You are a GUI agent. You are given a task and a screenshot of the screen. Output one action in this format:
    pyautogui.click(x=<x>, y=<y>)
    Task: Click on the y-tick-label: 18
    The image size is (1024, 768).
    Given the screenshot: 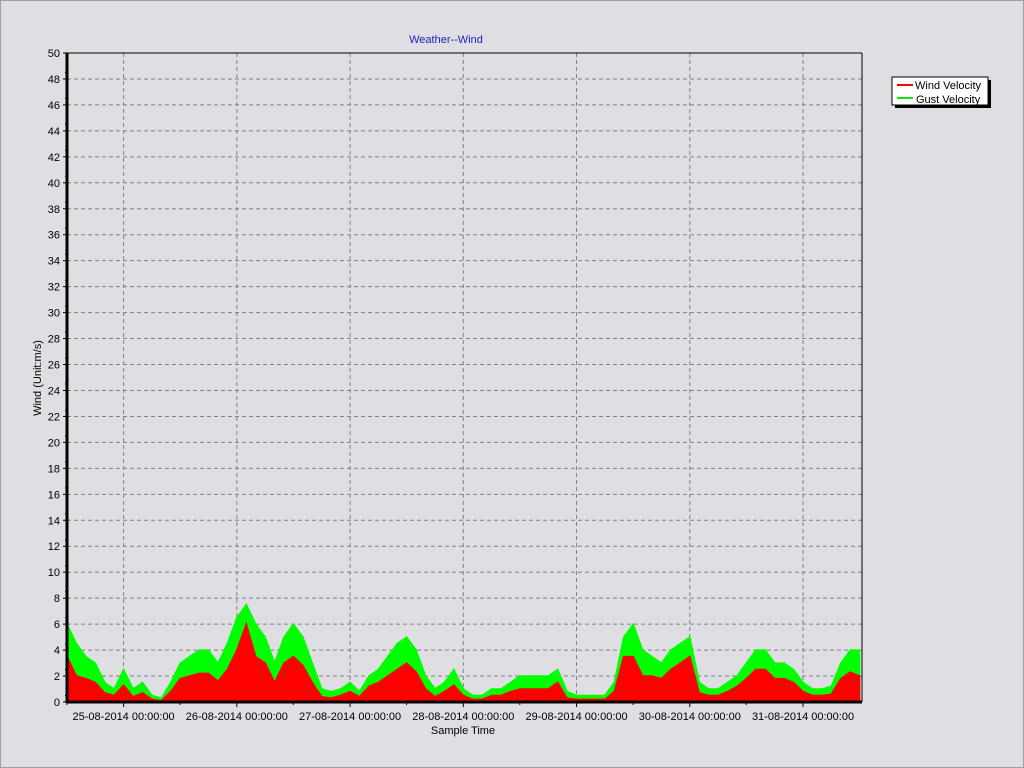 What is the action you would take?
    pyautogui.click(x=54, y=469)
    